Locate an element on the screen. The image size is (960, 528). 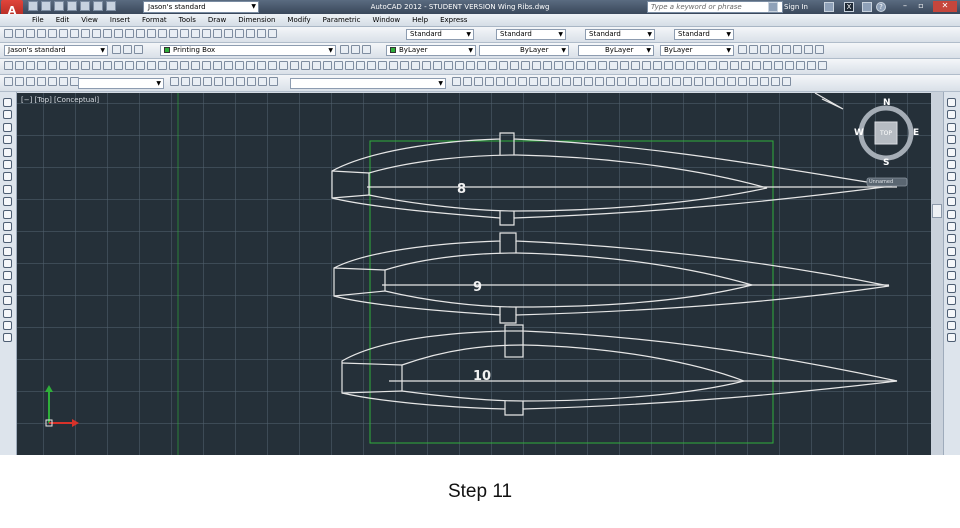
arc-icon is located at coordinates (7, 164).